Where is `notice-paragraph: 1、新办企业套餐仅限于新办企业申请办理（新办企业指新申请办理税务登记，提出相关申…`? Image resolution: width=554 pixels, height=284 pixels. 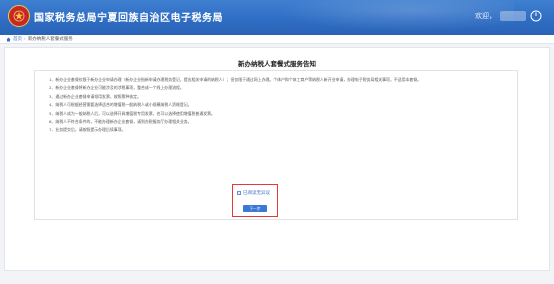 notice-paragraph: 1、新办企业套餐仅限于新办企业申请办理（新办企业指新申请办理税务登记，提出相关申… is located at coordinates (235, 79).